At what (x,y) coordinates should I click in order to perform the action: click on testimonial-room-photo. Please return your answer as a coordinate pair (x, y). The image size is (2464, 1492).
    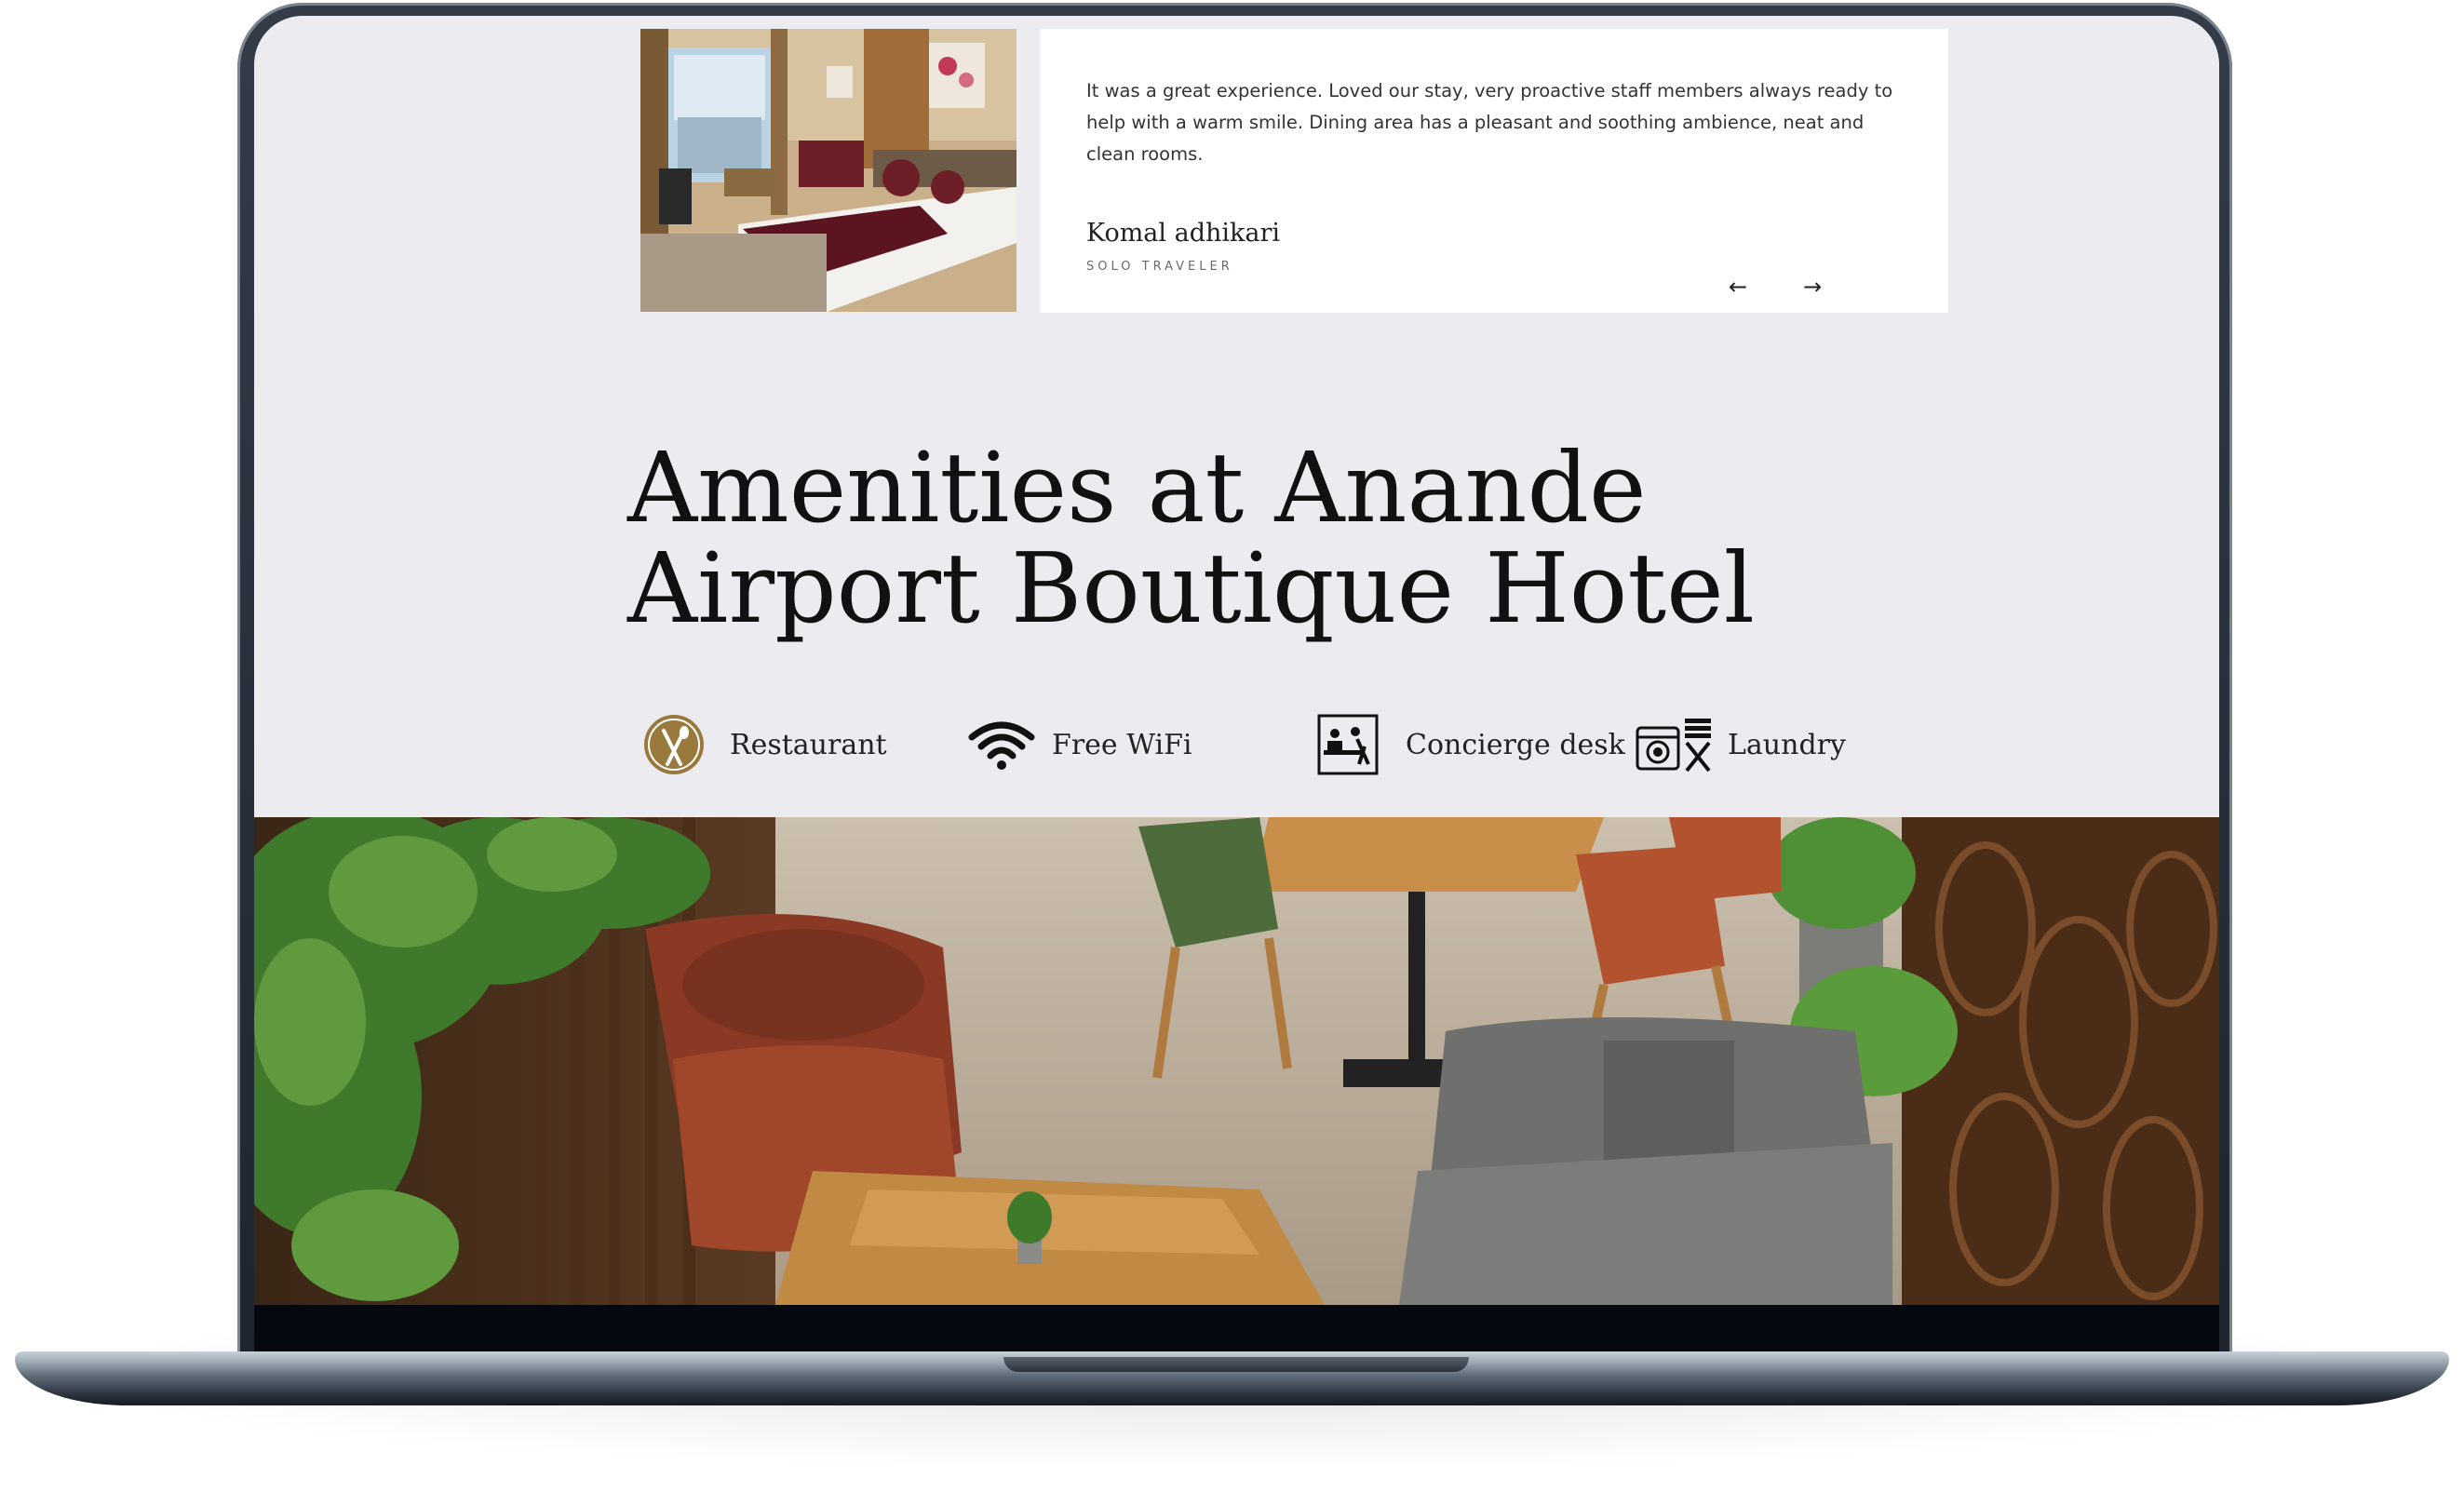
    Looking at the image, I should click on (828, 170).